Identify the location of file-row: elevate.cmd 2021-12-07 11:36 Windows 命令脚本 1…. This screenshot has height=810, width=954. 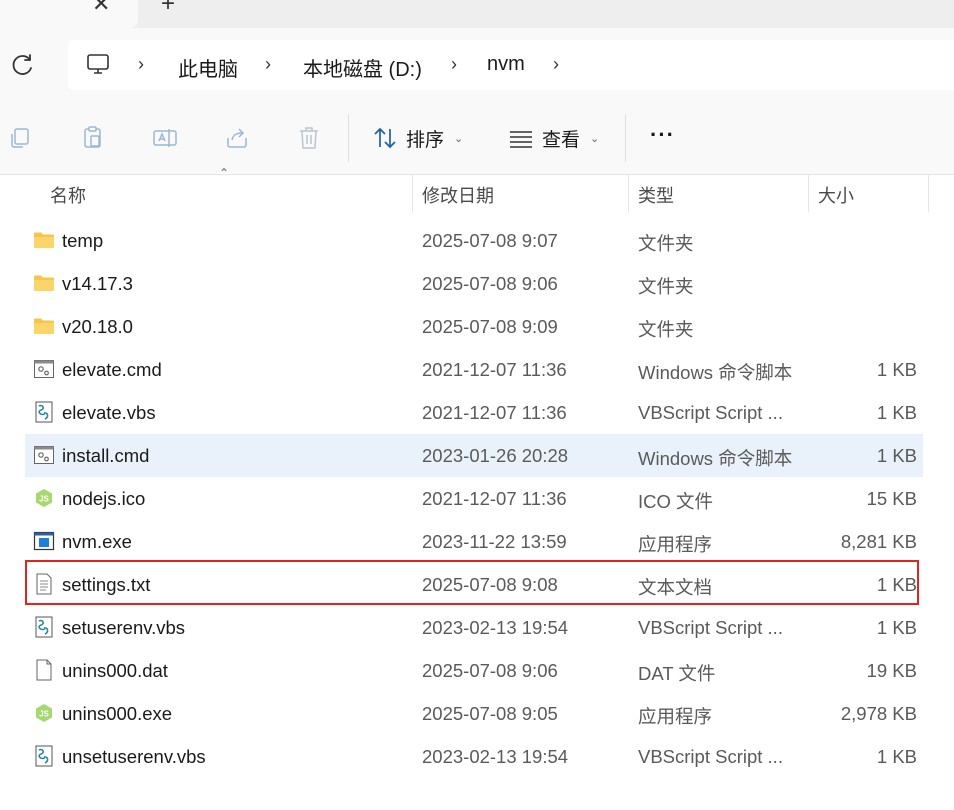
(474, 369).